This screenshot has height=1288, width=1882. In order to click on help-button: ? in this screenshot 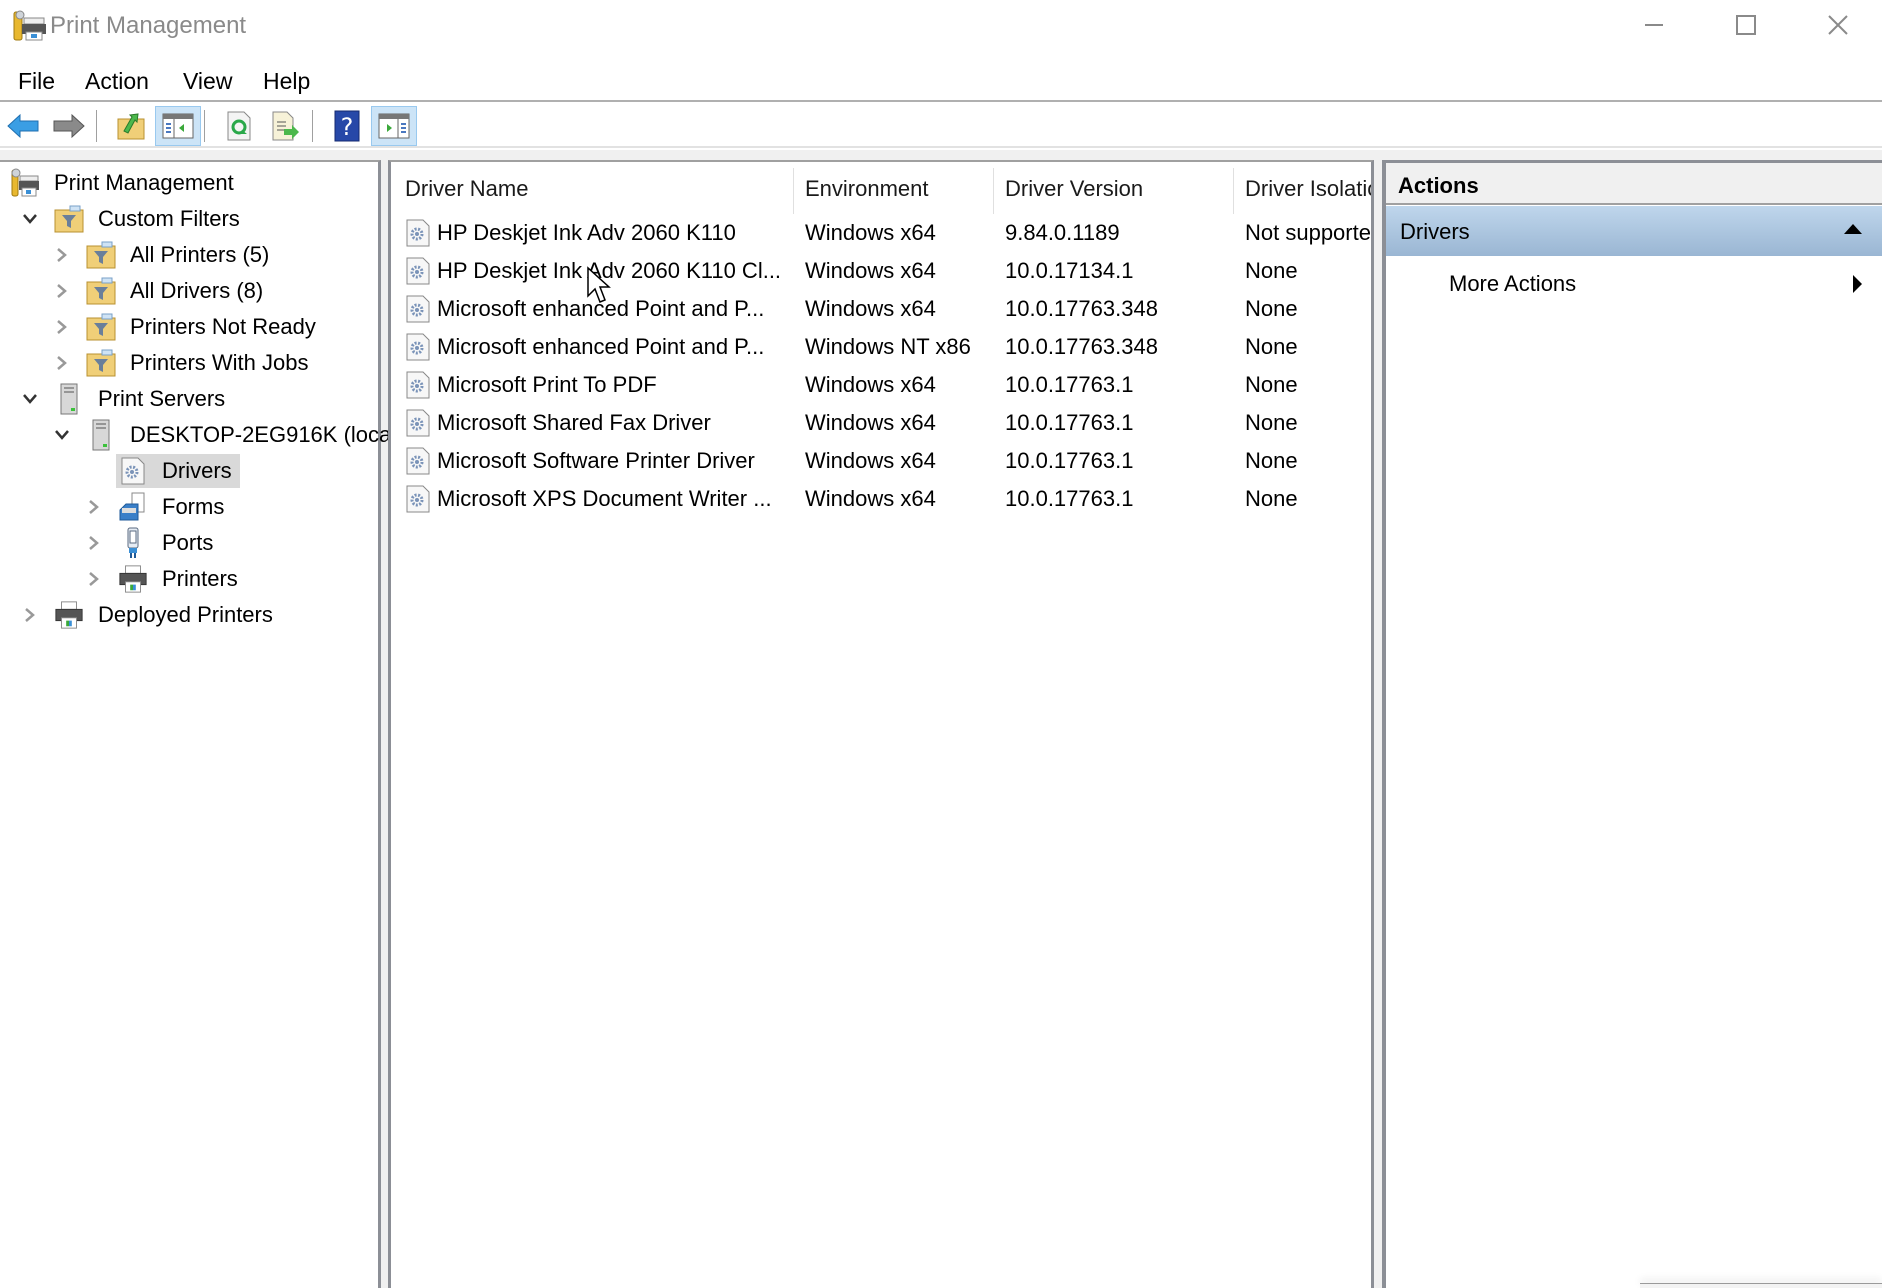, I will do `click(347, 126)`.